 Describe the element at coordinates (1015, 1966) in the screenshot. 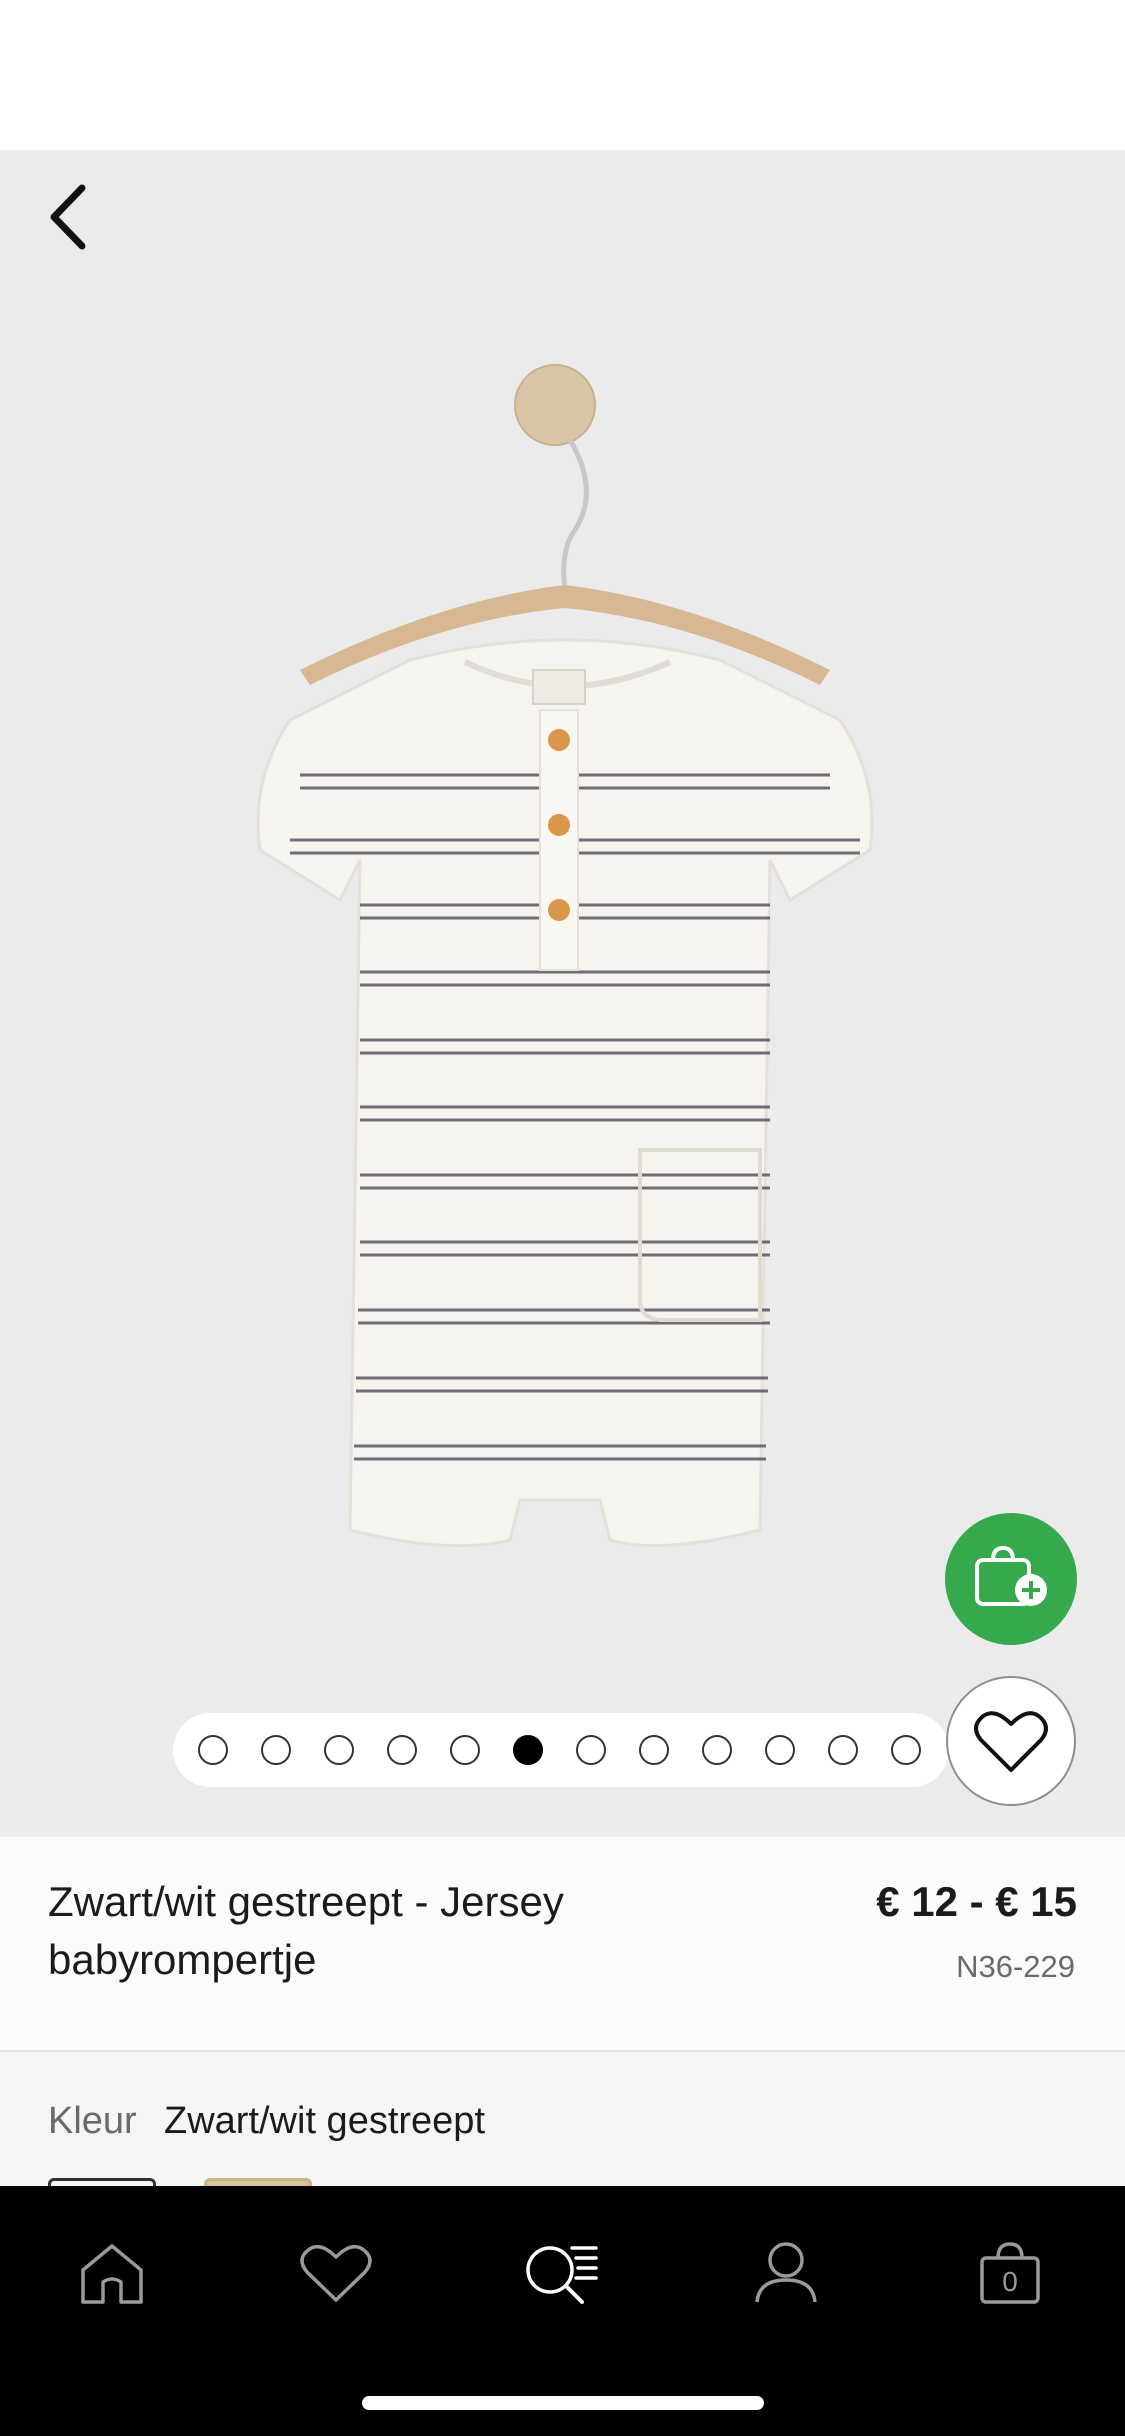

I see `product-code: N36-229` at that location.